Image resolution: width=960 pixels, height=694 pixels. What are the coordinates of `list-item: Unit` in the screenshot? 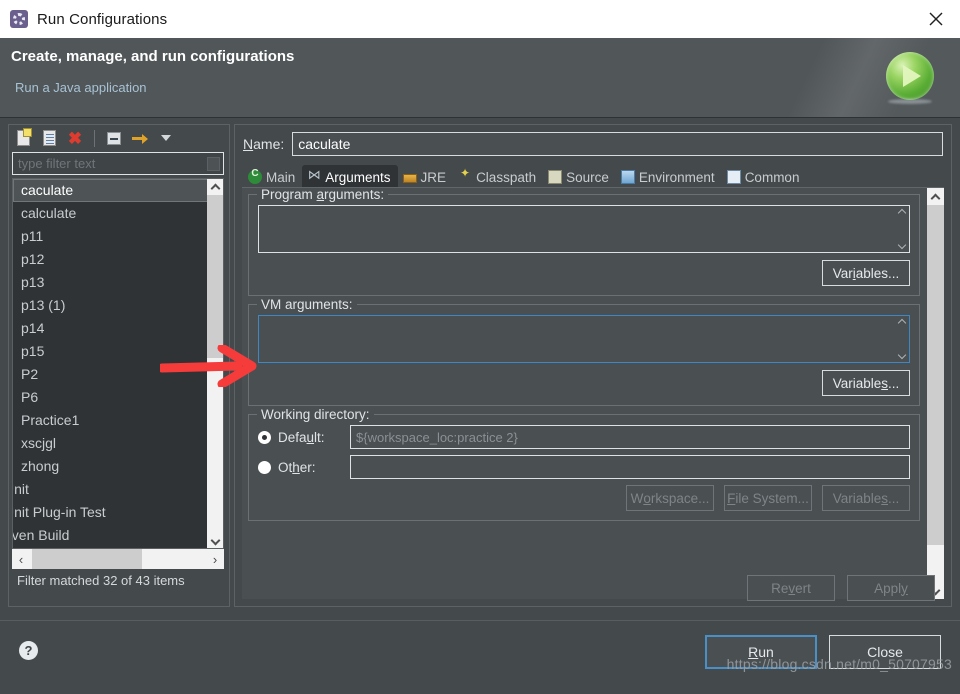 It's located at (111, 489).